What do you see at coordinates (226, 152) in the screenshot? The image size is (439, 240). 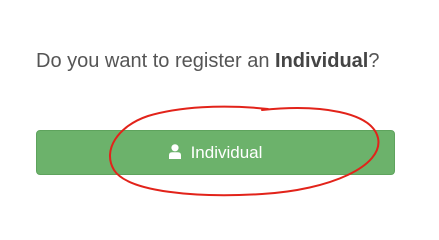 I see `register-individual-label: Individual` at bounding box center [226, 152].